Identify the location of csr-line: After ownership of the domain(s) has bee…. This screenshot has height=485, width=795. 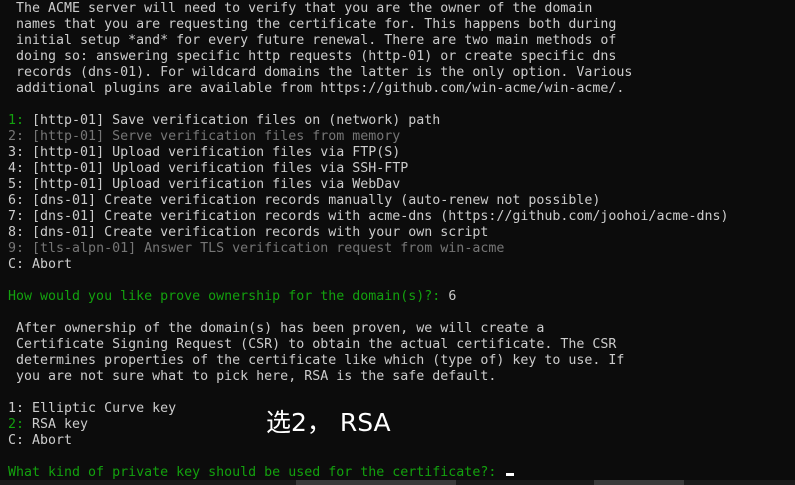
(276, 328).